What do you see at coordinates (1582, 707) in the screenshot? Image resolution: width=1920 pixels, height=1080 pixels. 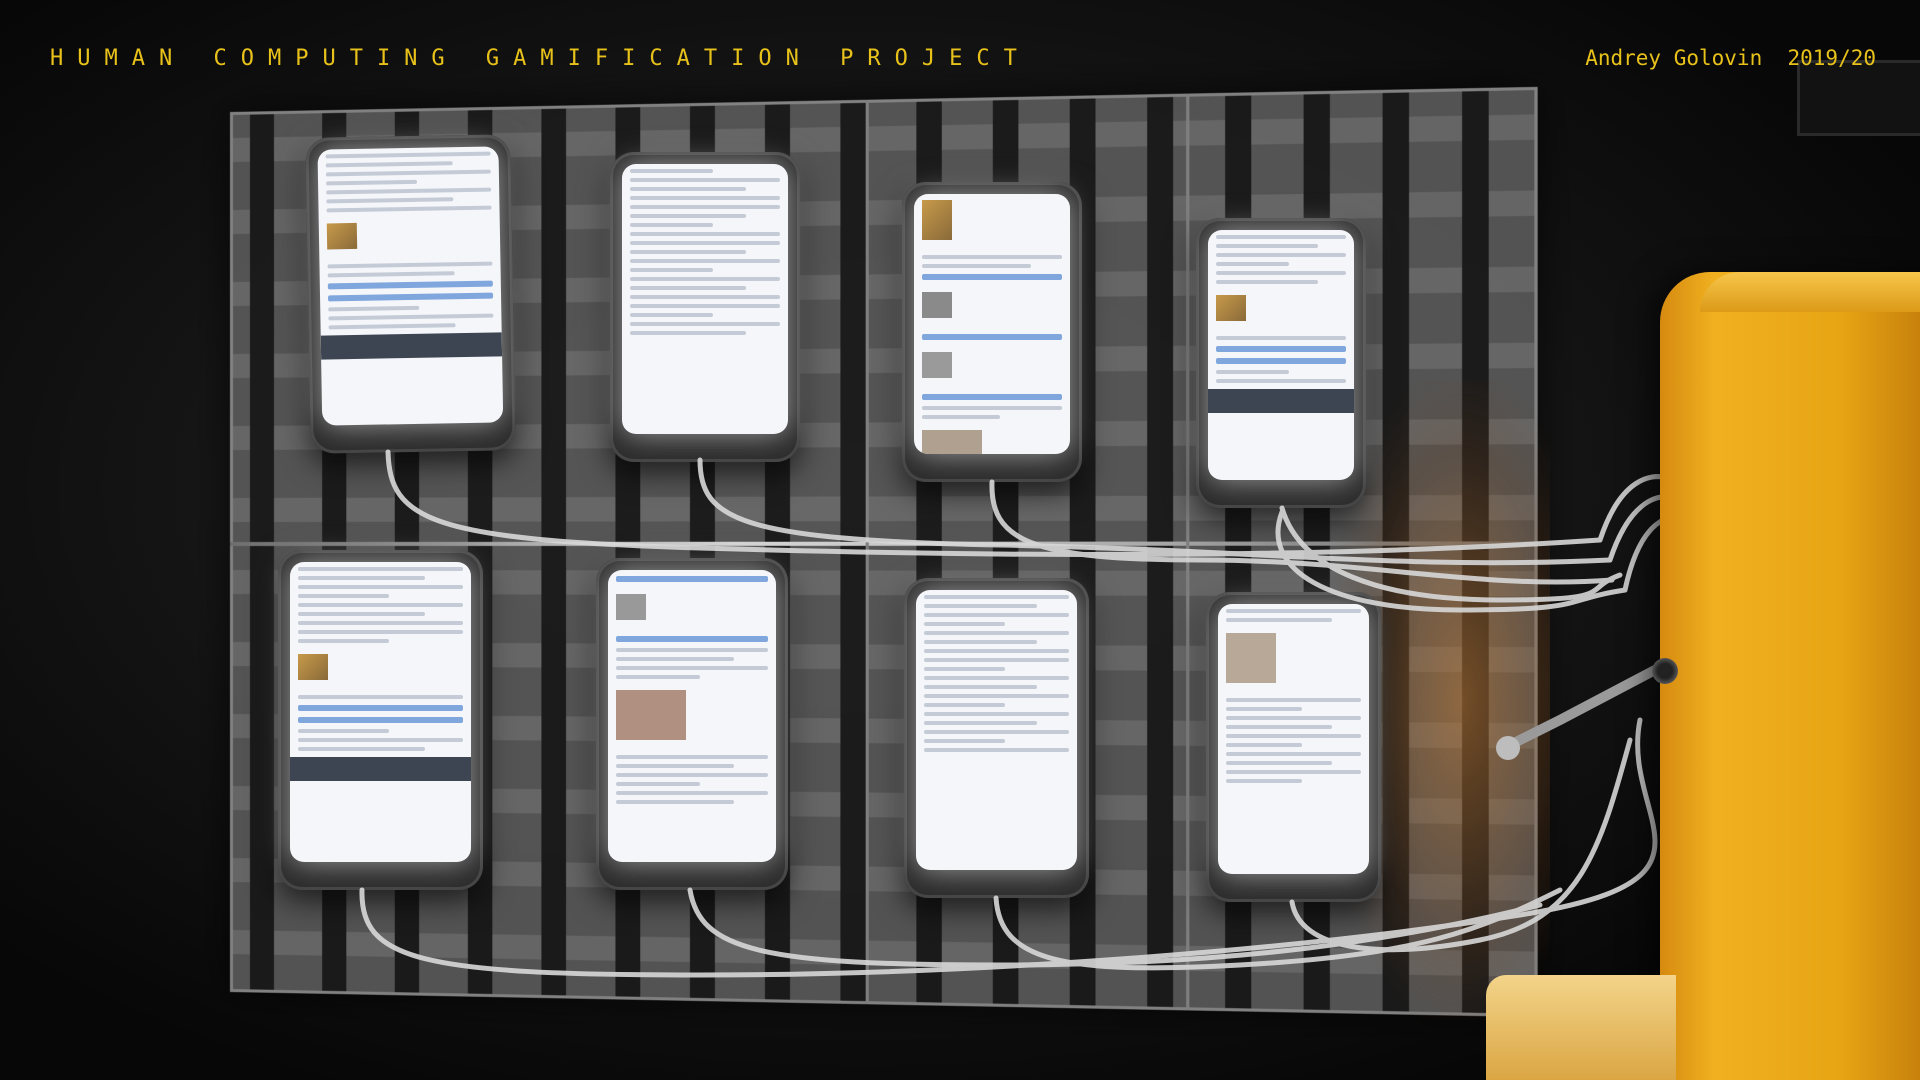 I see `metal-arm` at bounding box center [1582, 707].